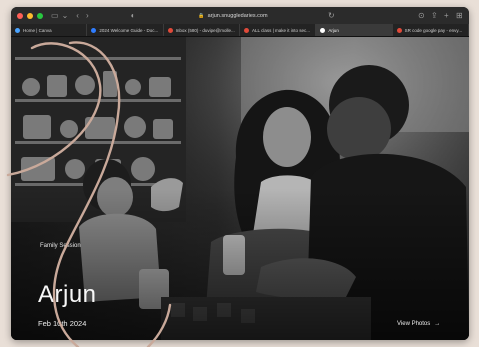 This screenshot has width=479, height=347. What do you see at coordinates (354, 30) in the screenshot?
I see `tab-arjun: Arjun` at bounding box center [354, 30].